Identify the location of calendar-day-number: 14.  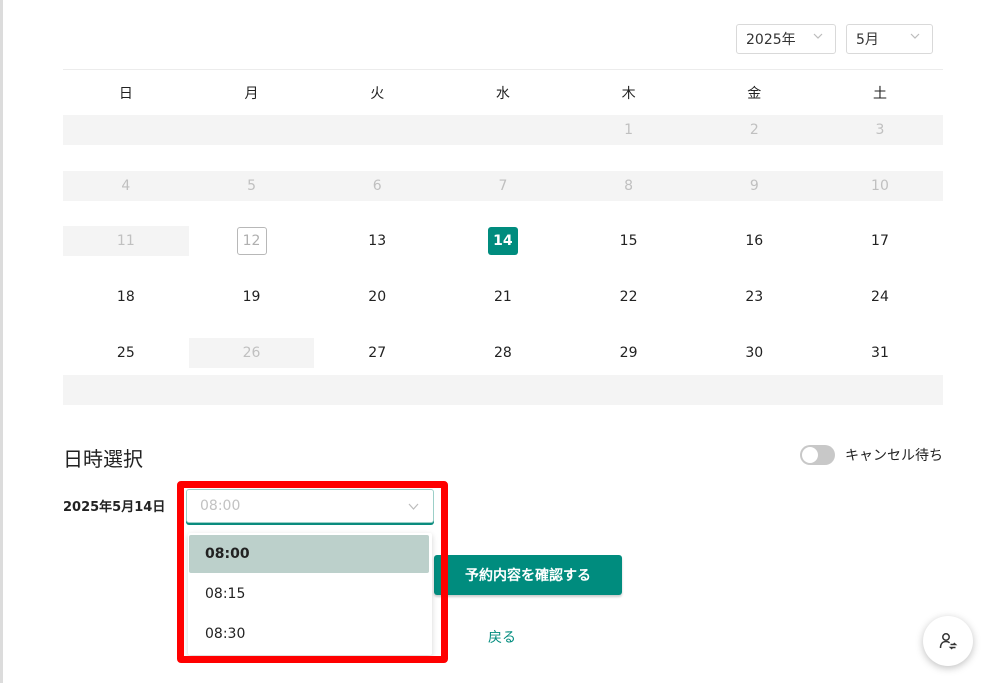
(502, 241).